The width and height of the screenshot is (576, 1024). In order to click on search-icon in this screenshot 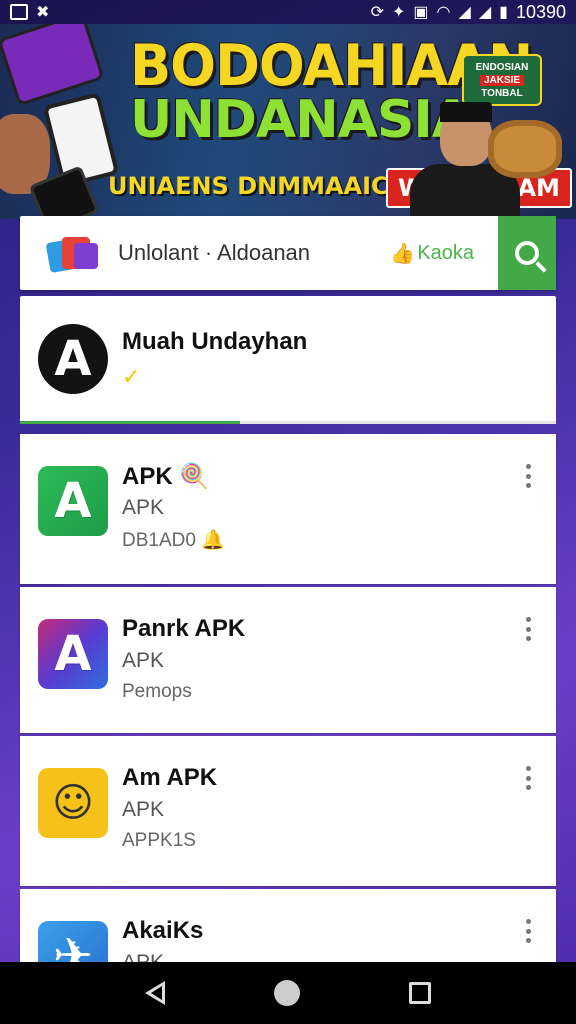, I will do `click(527, 253)`.